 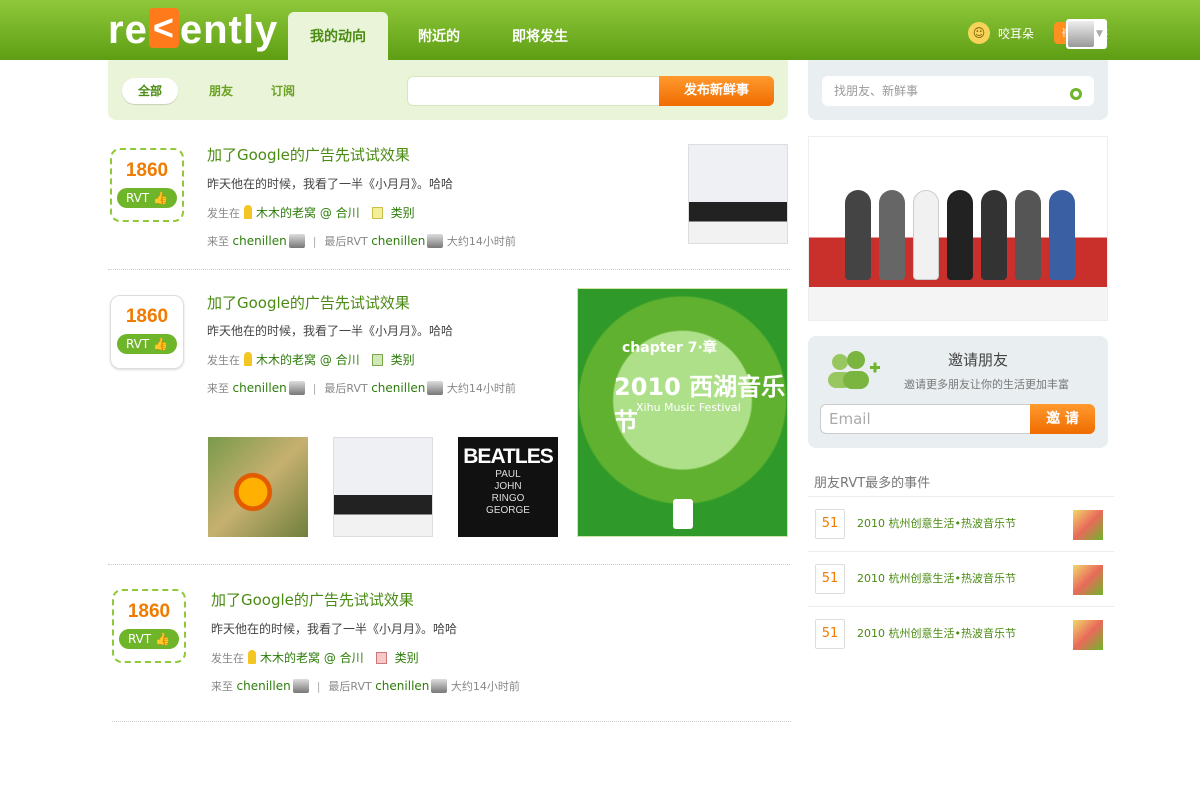 What do you see at coordinates (872, 483) in the screenshot?
I see `top-rvt-section-title: 朋友RVT最多的事件` at bounding box center [872, 483].